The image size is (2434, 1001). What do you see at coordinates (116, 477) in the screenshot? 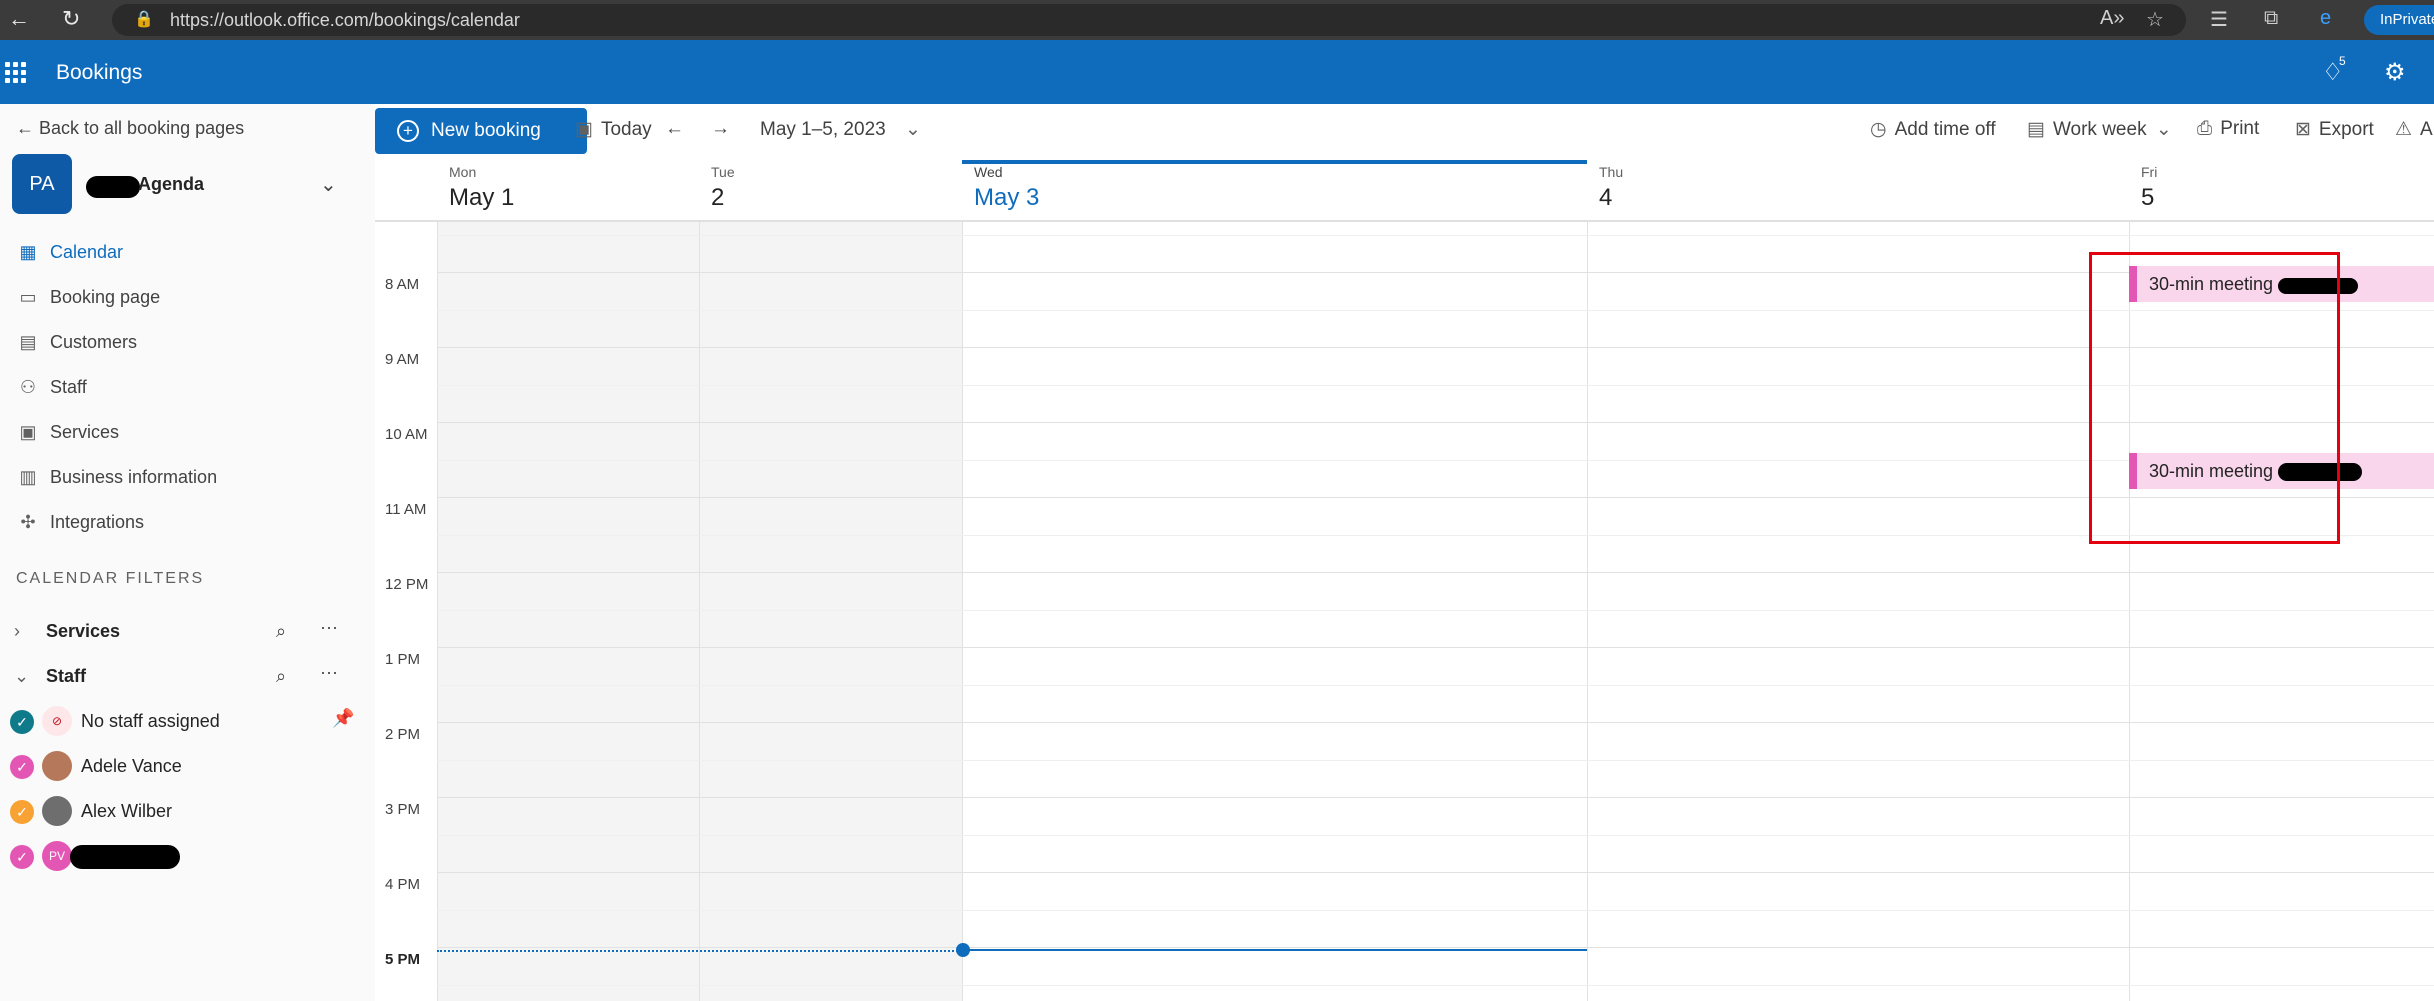
I see `nav-item-business-information: ▥ Business information` at bounding box center [116, 477].